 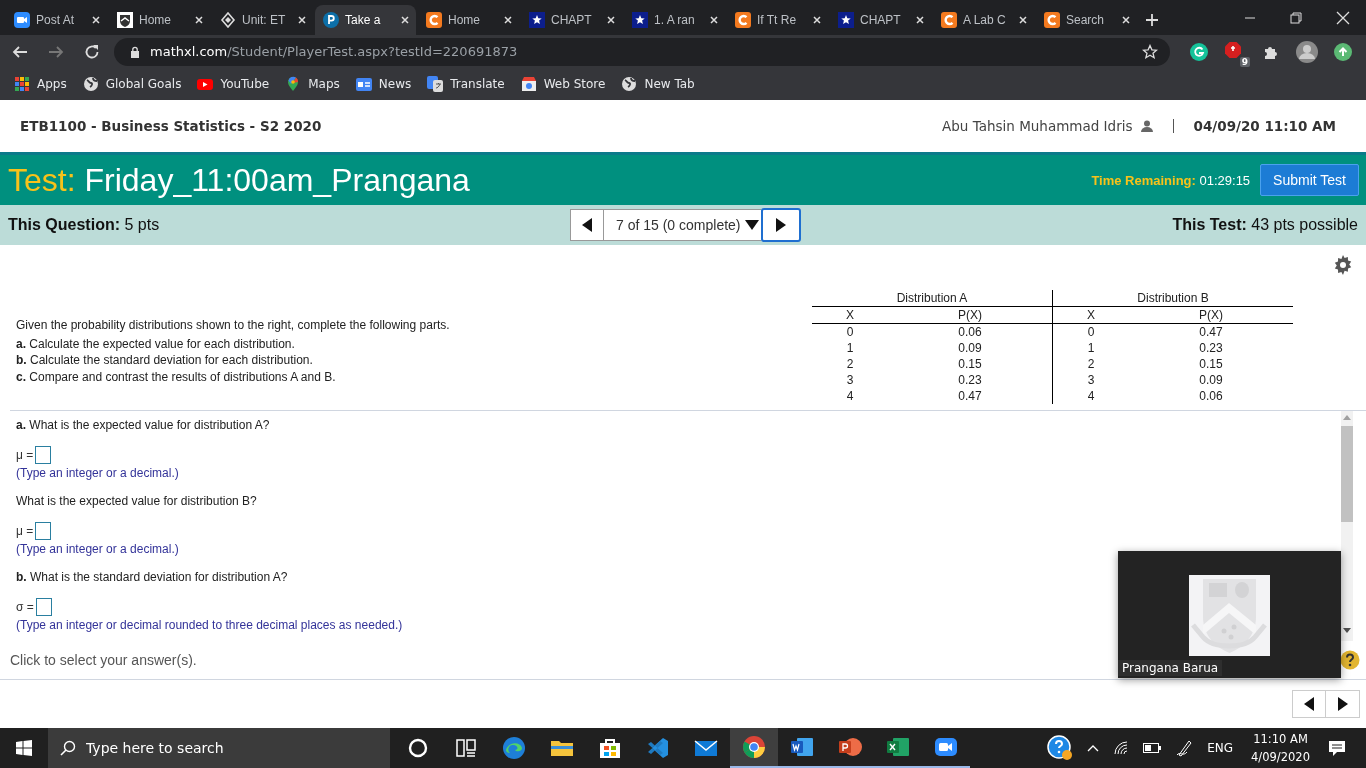 What do you see at coordinates (970, 396) in the screenshot?
I see `table-cell: 0.47` at bounding box center [970, 396].